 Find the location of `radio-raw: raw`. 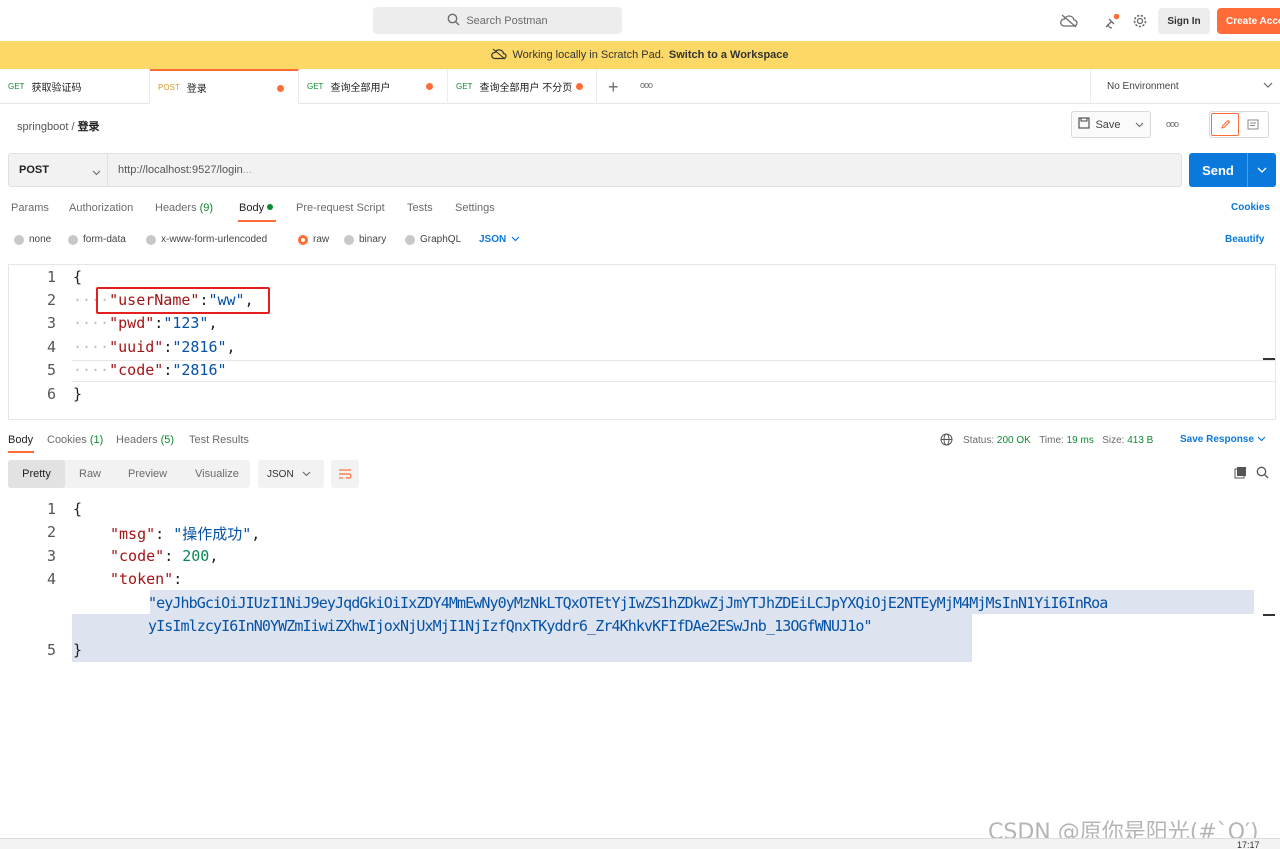

radio-raw: raw is located at coordinates (313, 239).